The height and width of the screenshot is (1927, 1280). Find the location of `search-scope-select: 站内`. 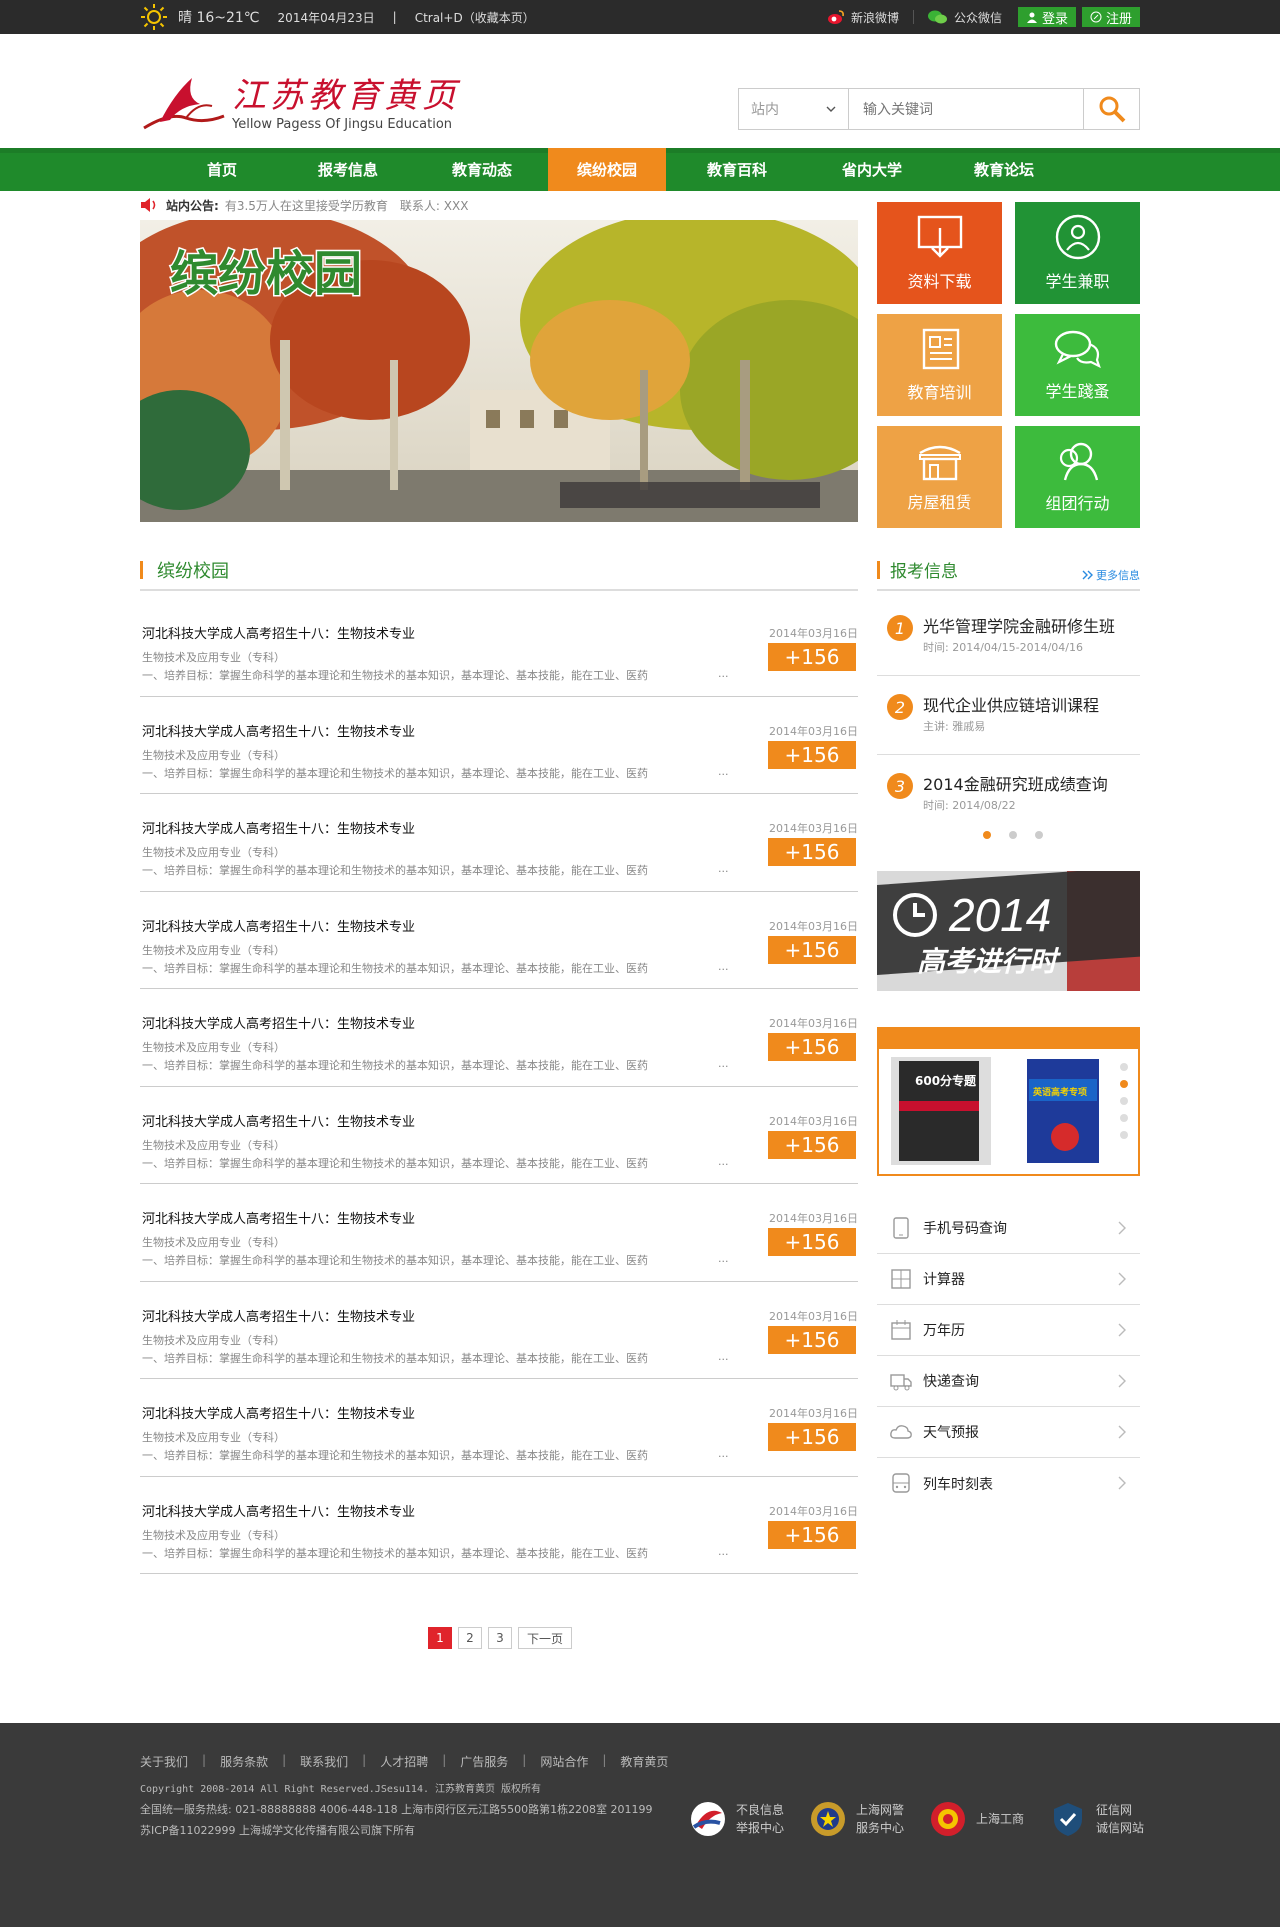

search-scope-select: 站内 is located at coordinates (794, 109).